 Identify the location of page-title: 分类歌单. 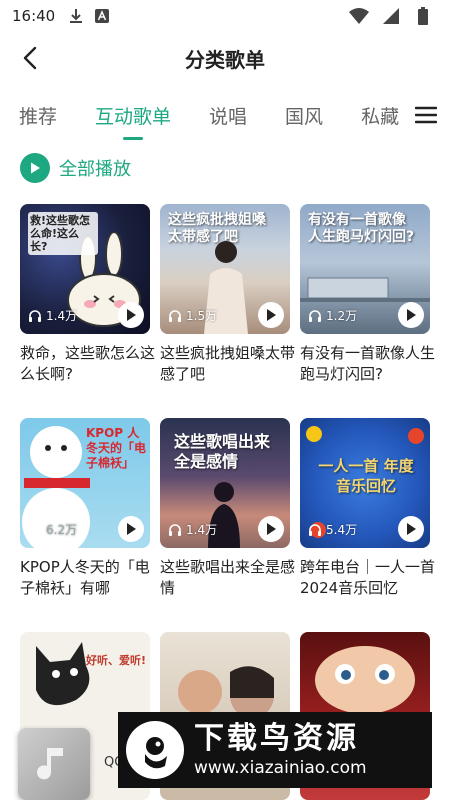
(225, 59).